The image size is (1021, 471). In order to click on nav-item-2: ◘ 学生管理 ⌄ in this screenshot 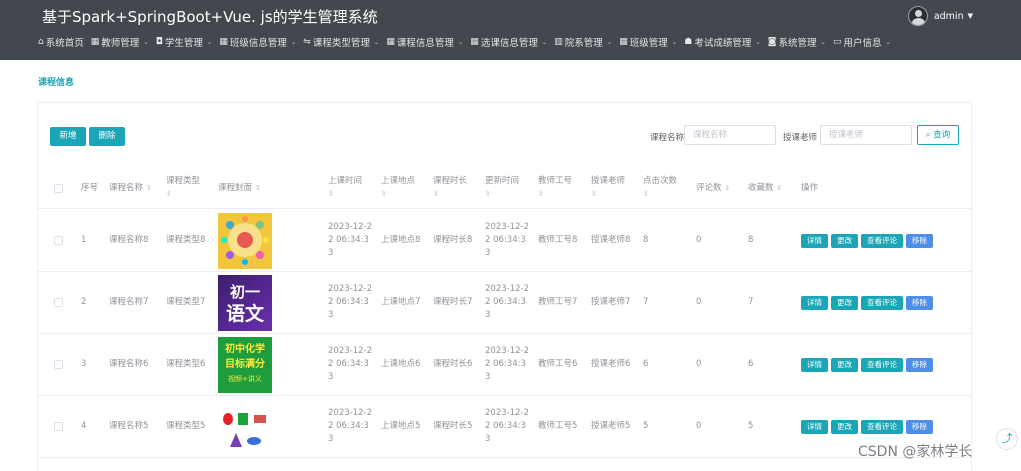, I will do `click(184, 42)`.